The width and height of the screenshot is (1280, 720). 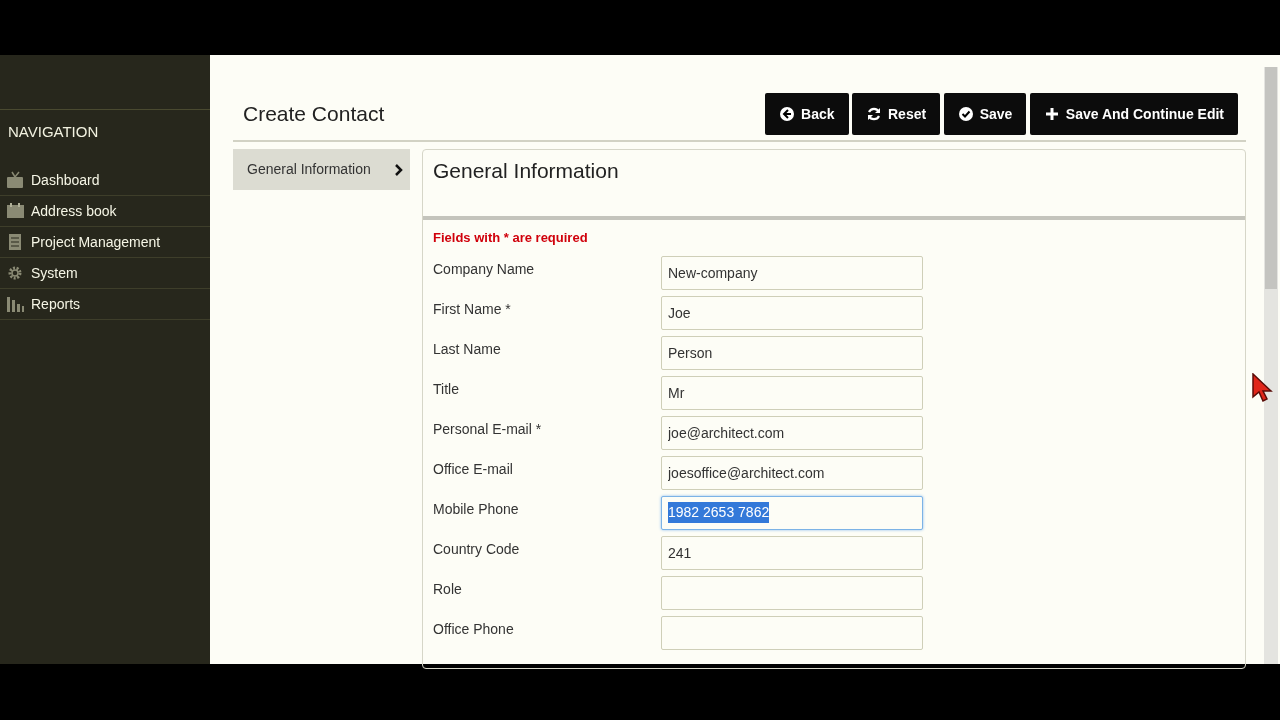 What do you see at coordinates (1133, 114) in the screenshot?
I see `toolbar-button: Save And Continue Edit` at bounding box center [1133, 114].